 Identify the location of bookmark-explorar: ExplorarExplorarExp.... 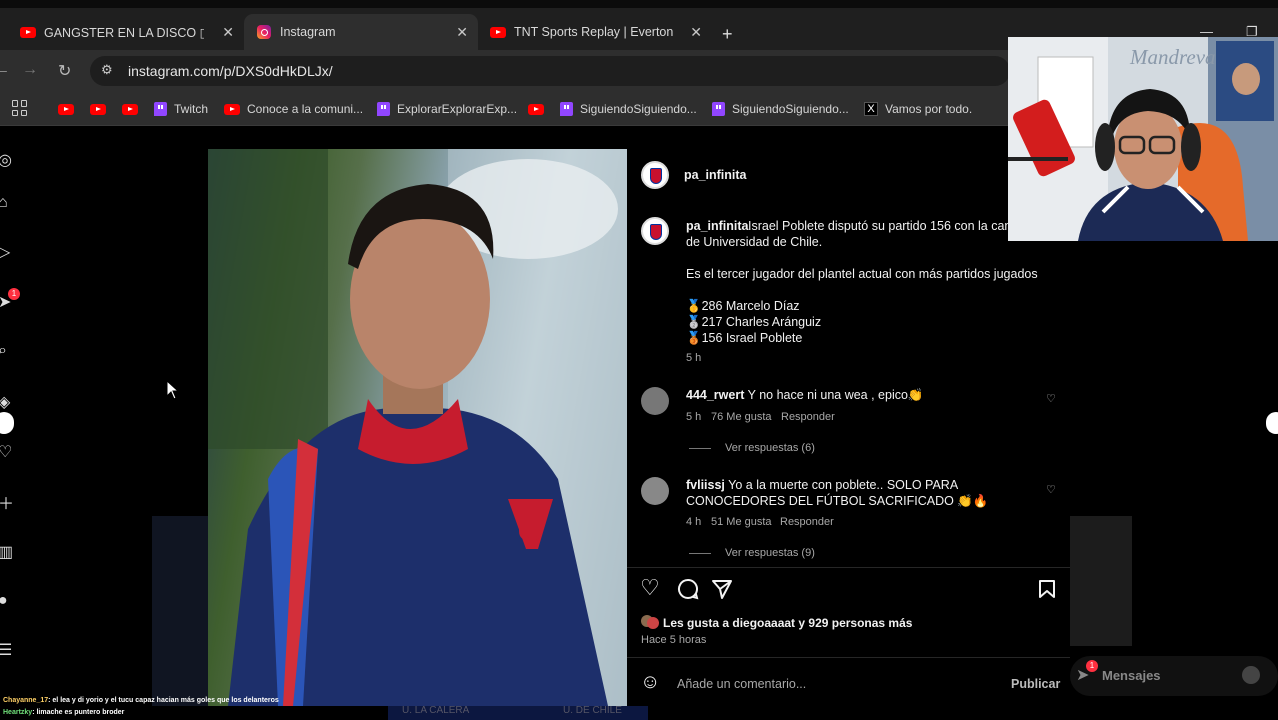
(447, 109).